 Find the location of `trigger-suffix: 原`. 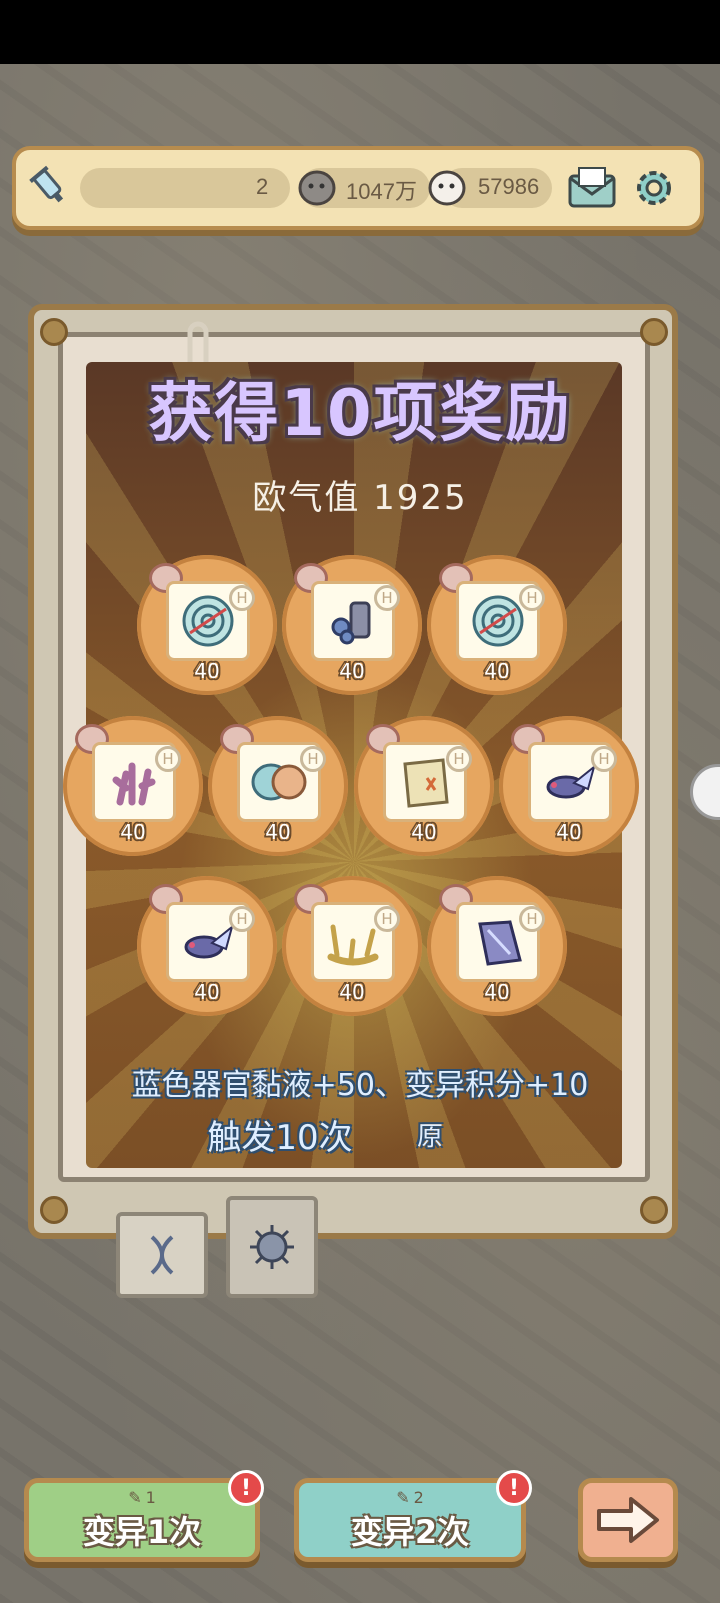

trigger-suffix: 原 is located at coordinates (429, 1137).